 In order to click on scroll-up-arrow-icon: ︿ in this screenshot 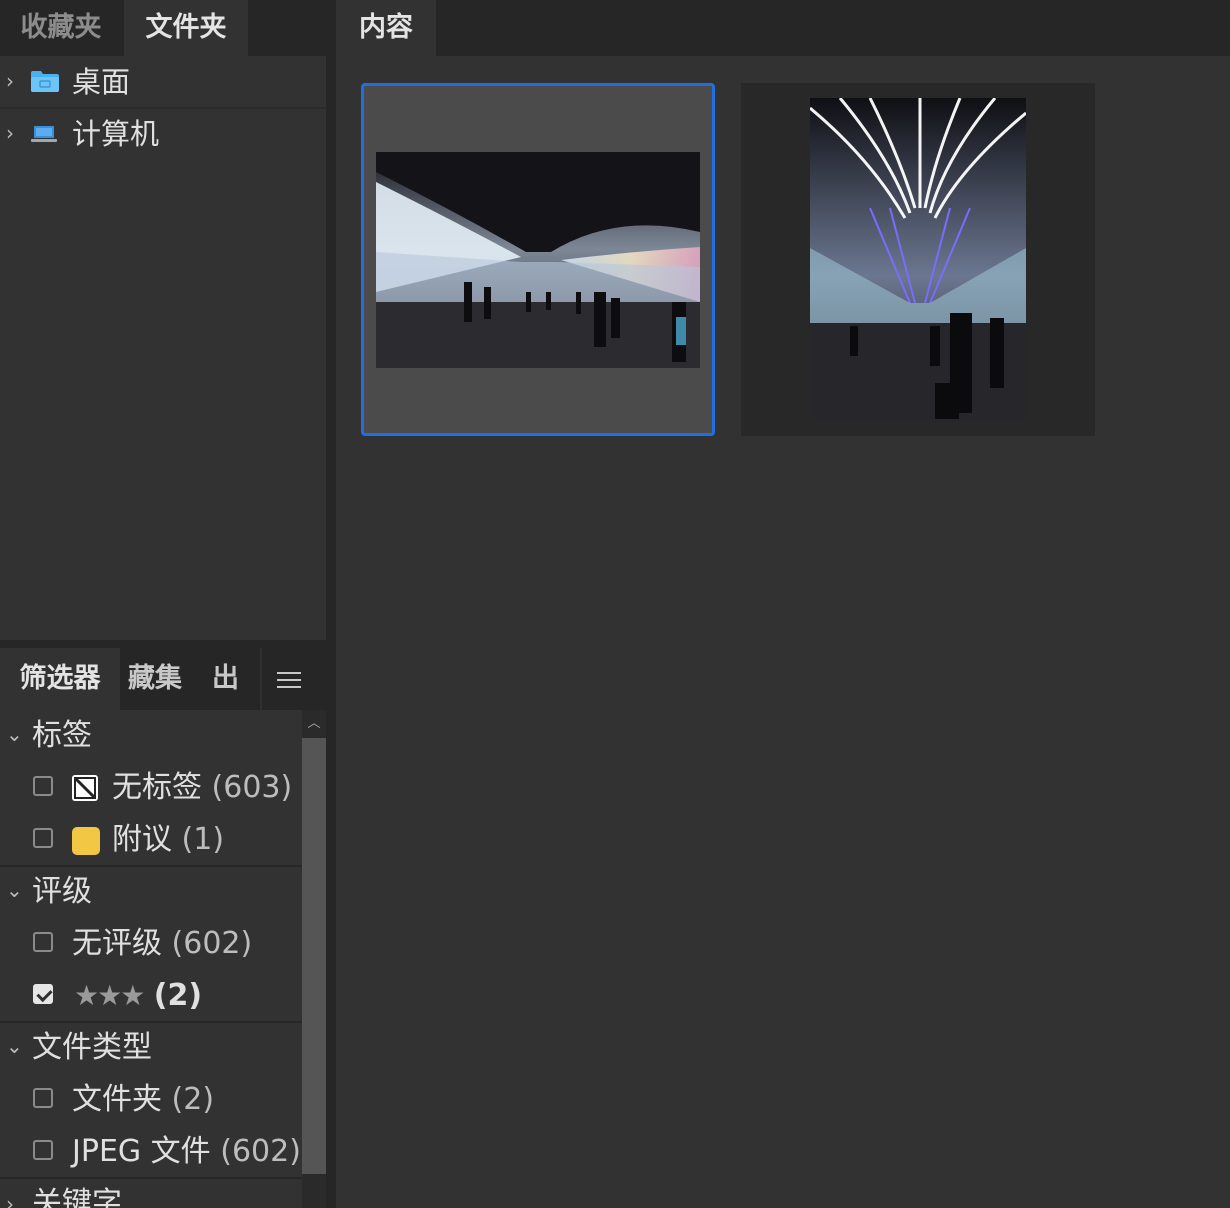, I will do `click(314, 722)`.